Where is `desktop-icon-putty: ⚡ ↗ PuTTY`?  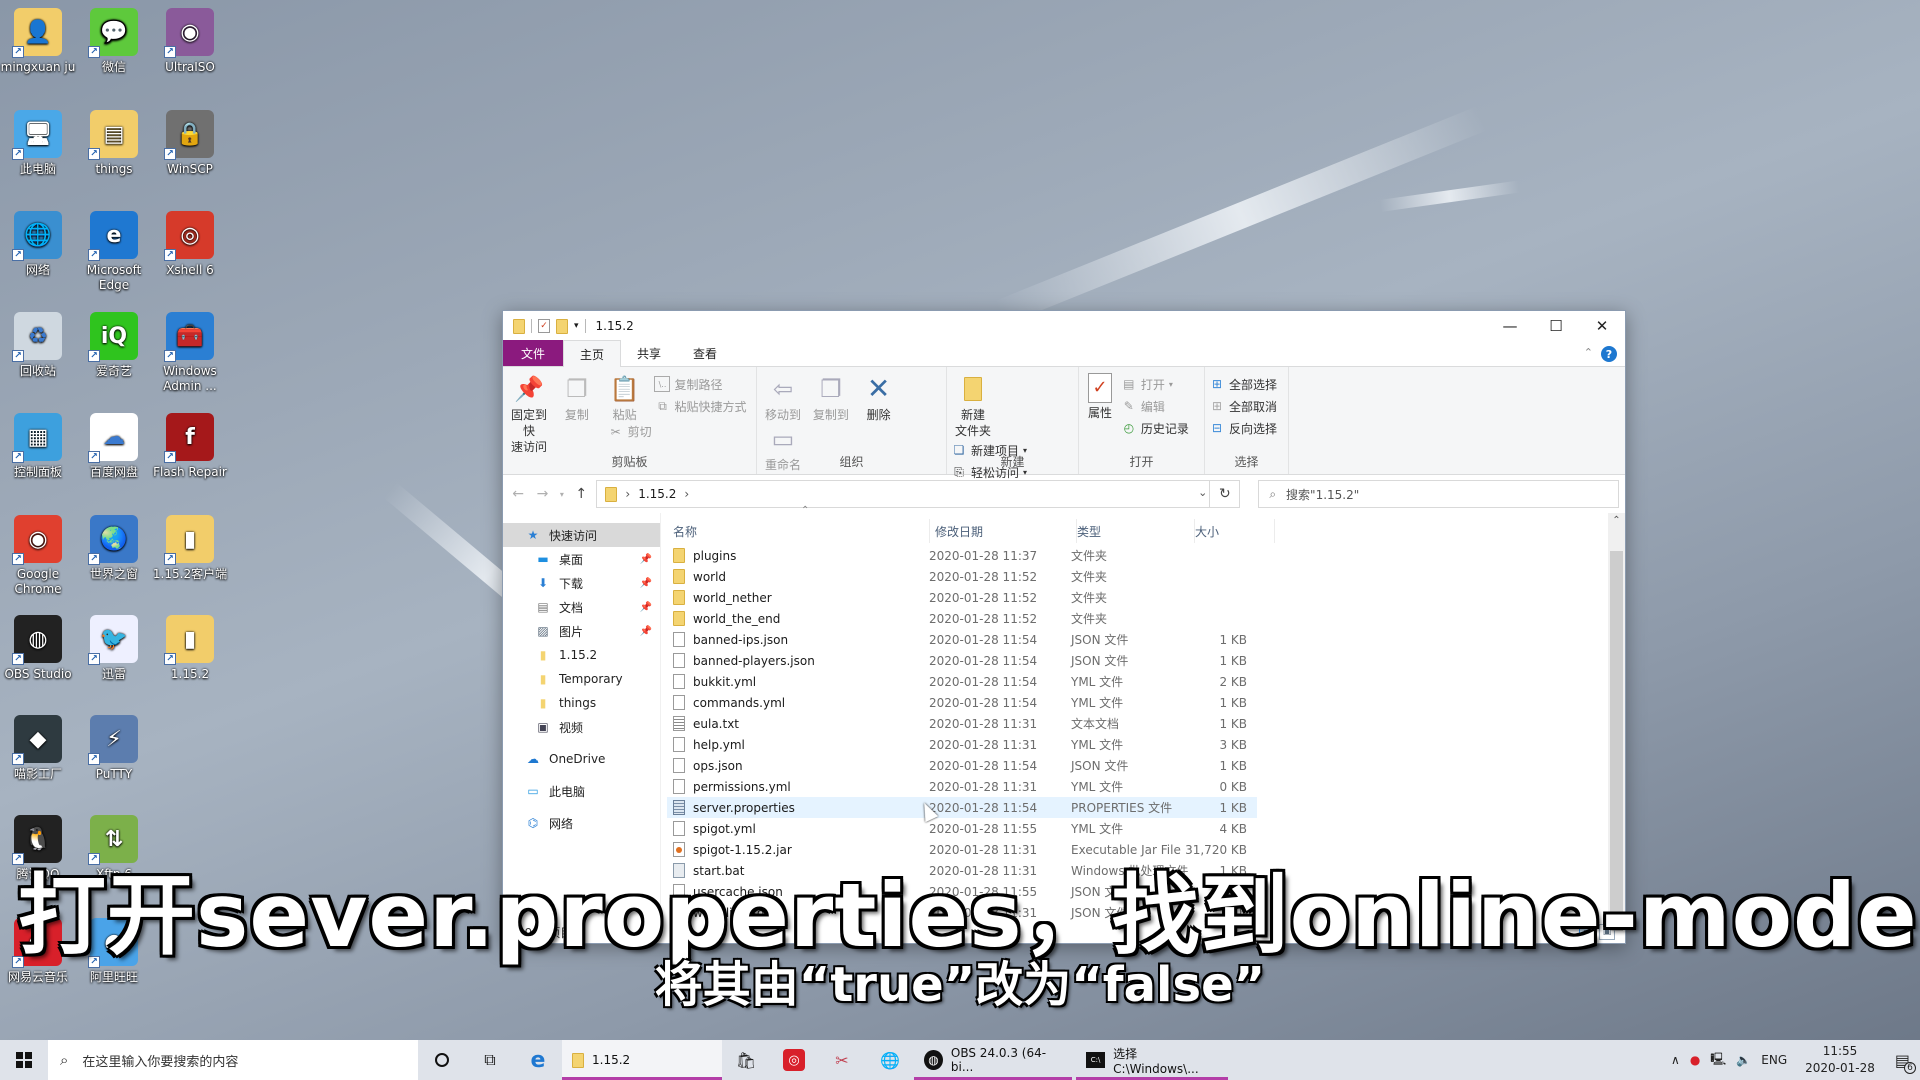 desktop-icon-putty: ⚡ ↗ PuTTY is located at coordinates (114, 748).